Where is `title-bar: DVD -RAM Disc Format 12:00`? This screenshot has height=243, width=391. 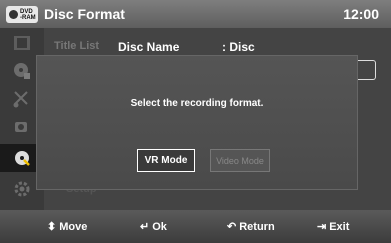 title-bar: DVD -RAM Disc Format 12:00 is located at coordinates (195, 14).